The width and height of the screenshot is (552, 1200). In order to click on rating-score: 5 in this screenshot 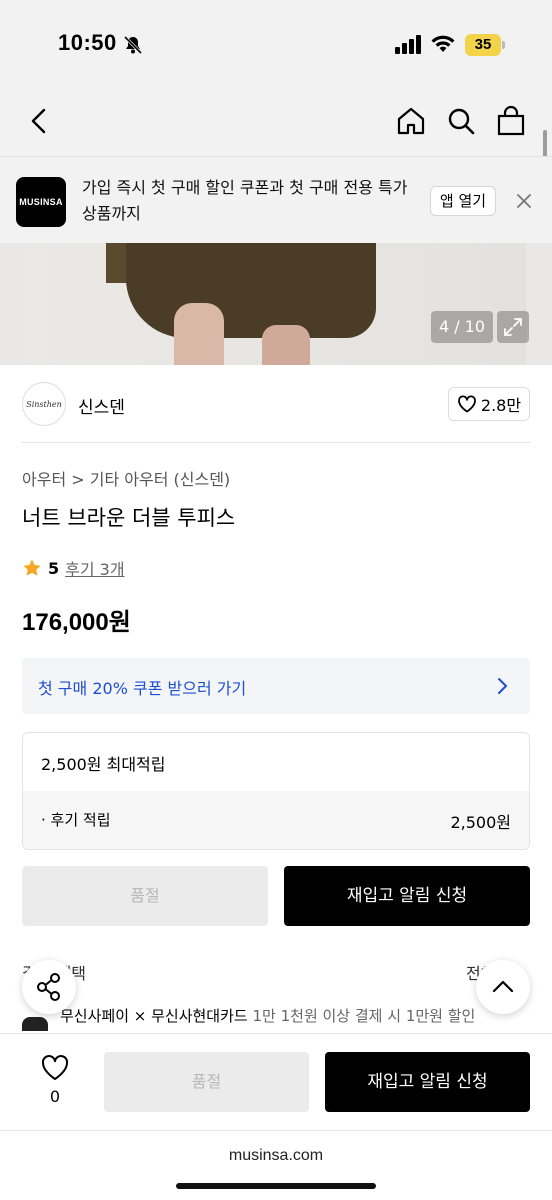, I will do `click(54, 568)`.